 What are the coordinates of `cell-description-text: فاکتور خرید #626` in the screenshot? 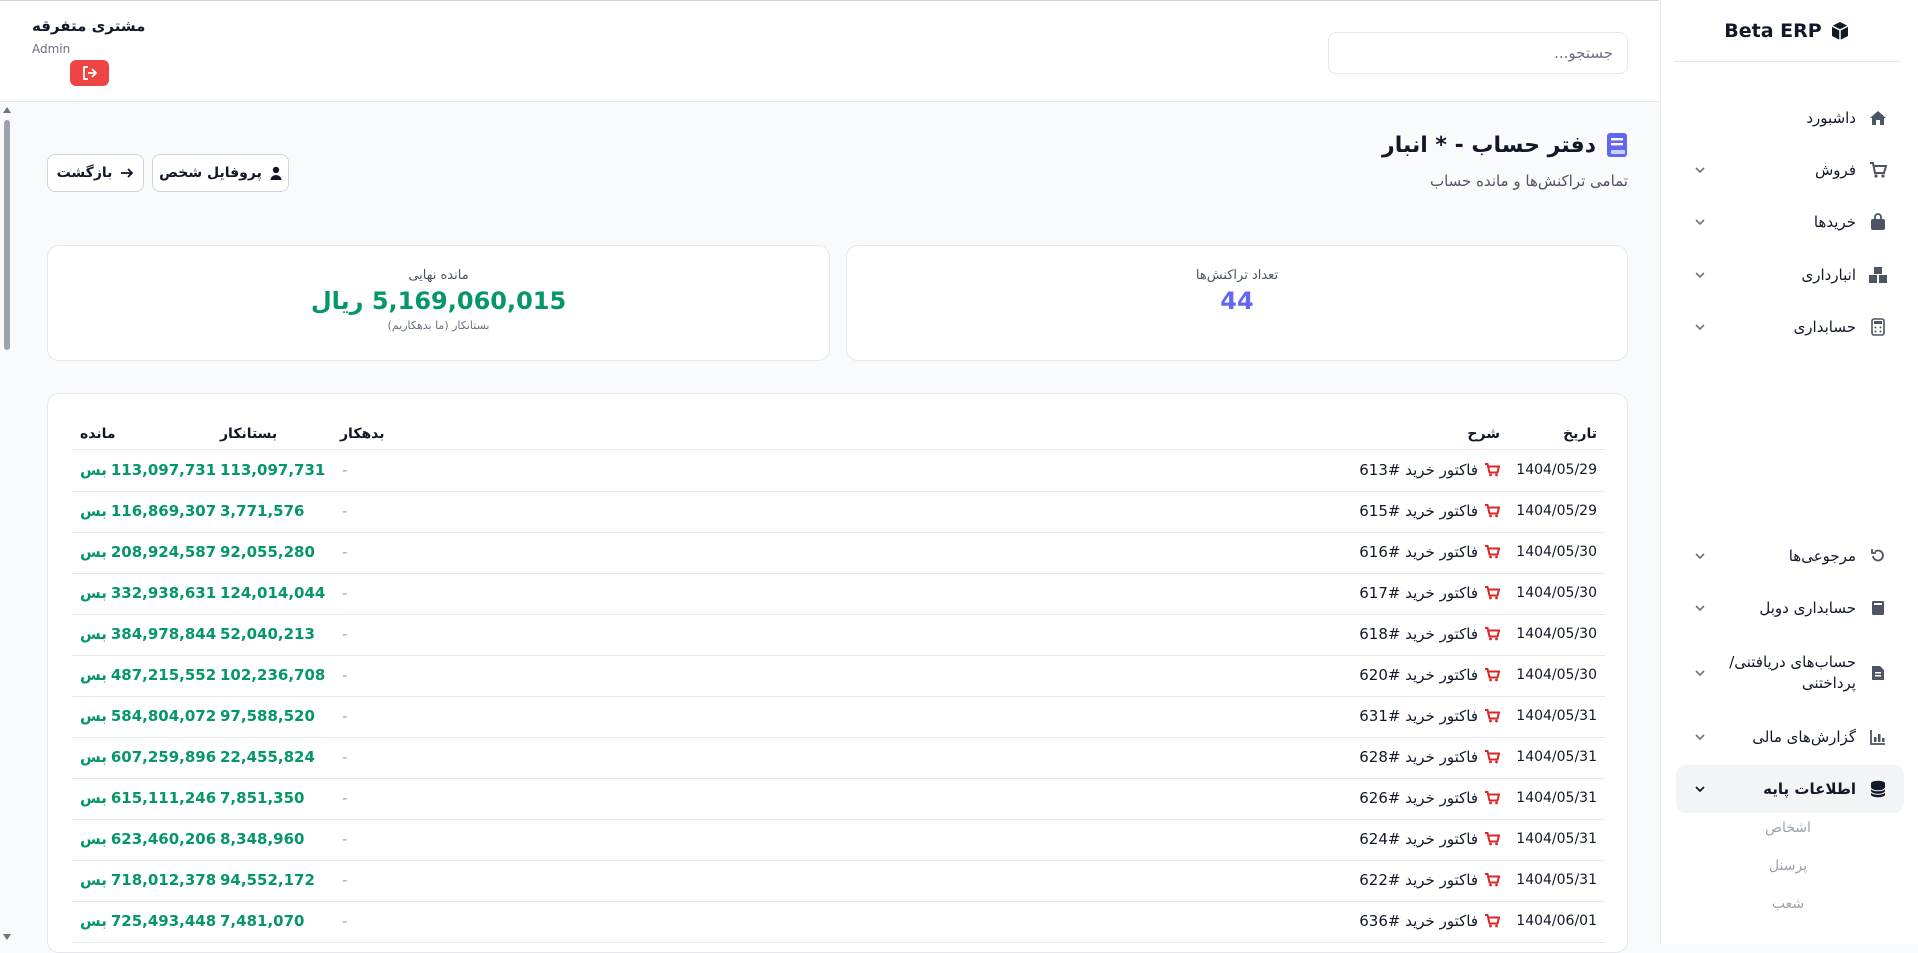 It's located at (1418, 798).